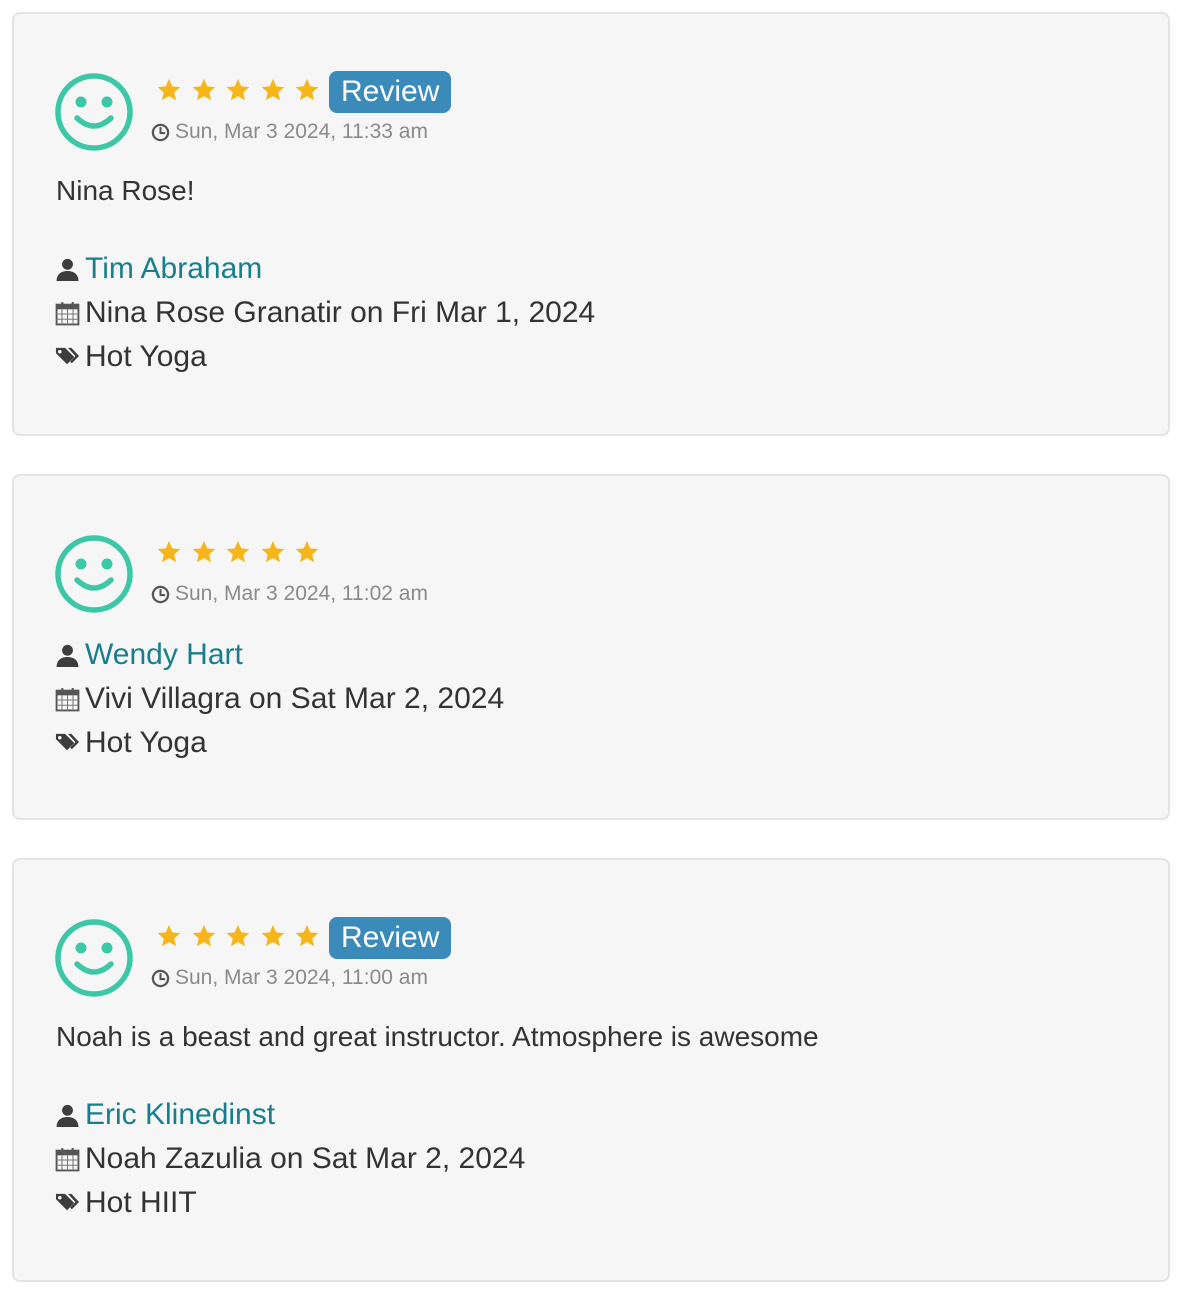 This screenshot has height=1312, width=1188. Describe the element at coordinates (305, 1158) in the screenshot. I see `session-text: Noah Zazulia on Sat Mar 2, 2024` at that location.